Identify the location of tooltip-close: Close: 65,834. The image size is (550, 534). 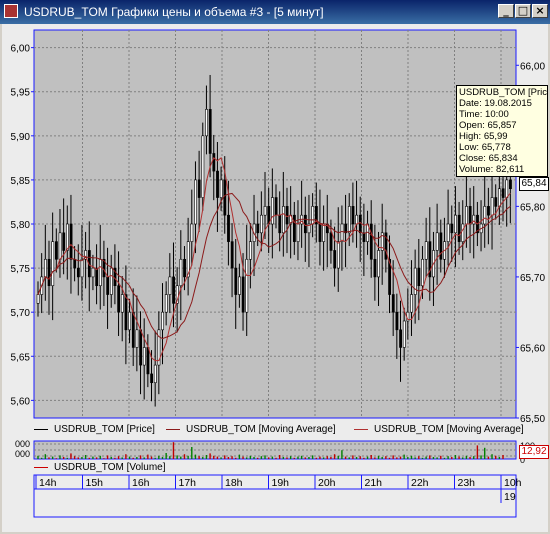
(488, 158).